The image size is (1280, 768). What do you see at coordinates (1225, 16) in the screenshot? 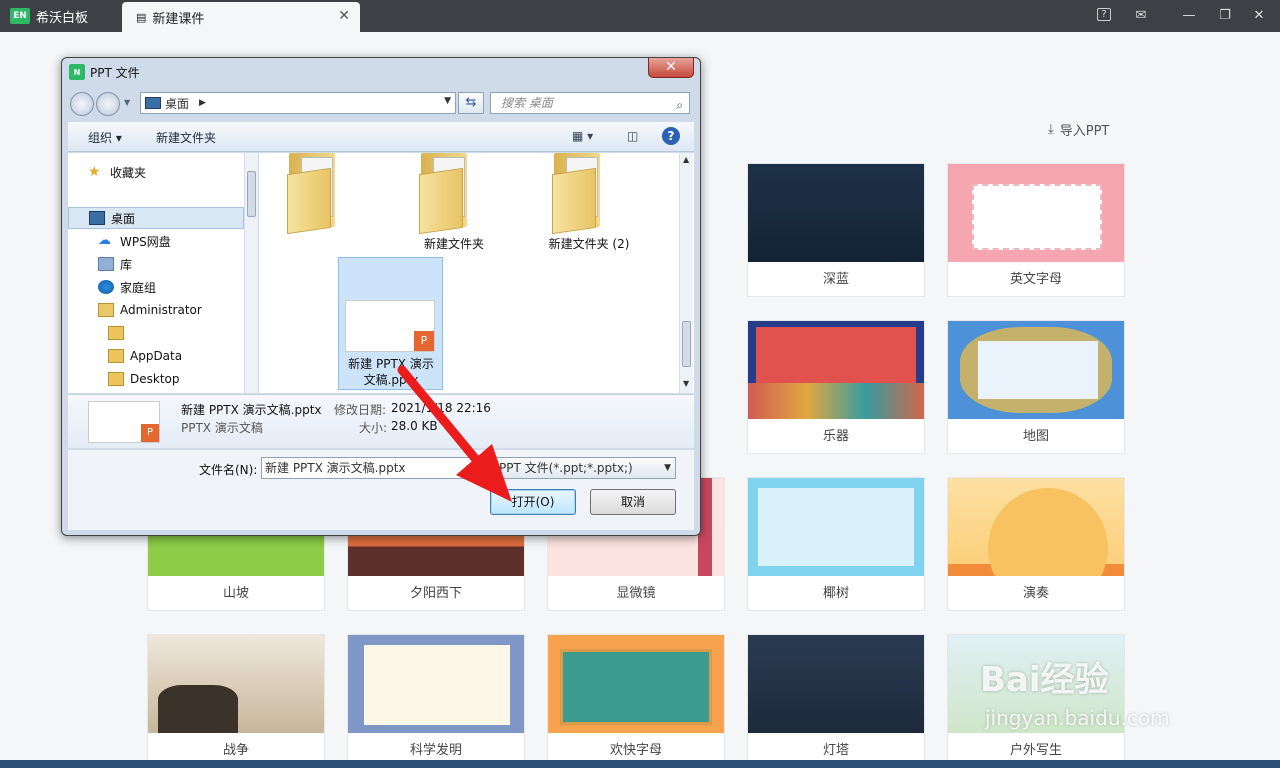
I see `restore-icon: ❐` at bounding box center [1225, 16].